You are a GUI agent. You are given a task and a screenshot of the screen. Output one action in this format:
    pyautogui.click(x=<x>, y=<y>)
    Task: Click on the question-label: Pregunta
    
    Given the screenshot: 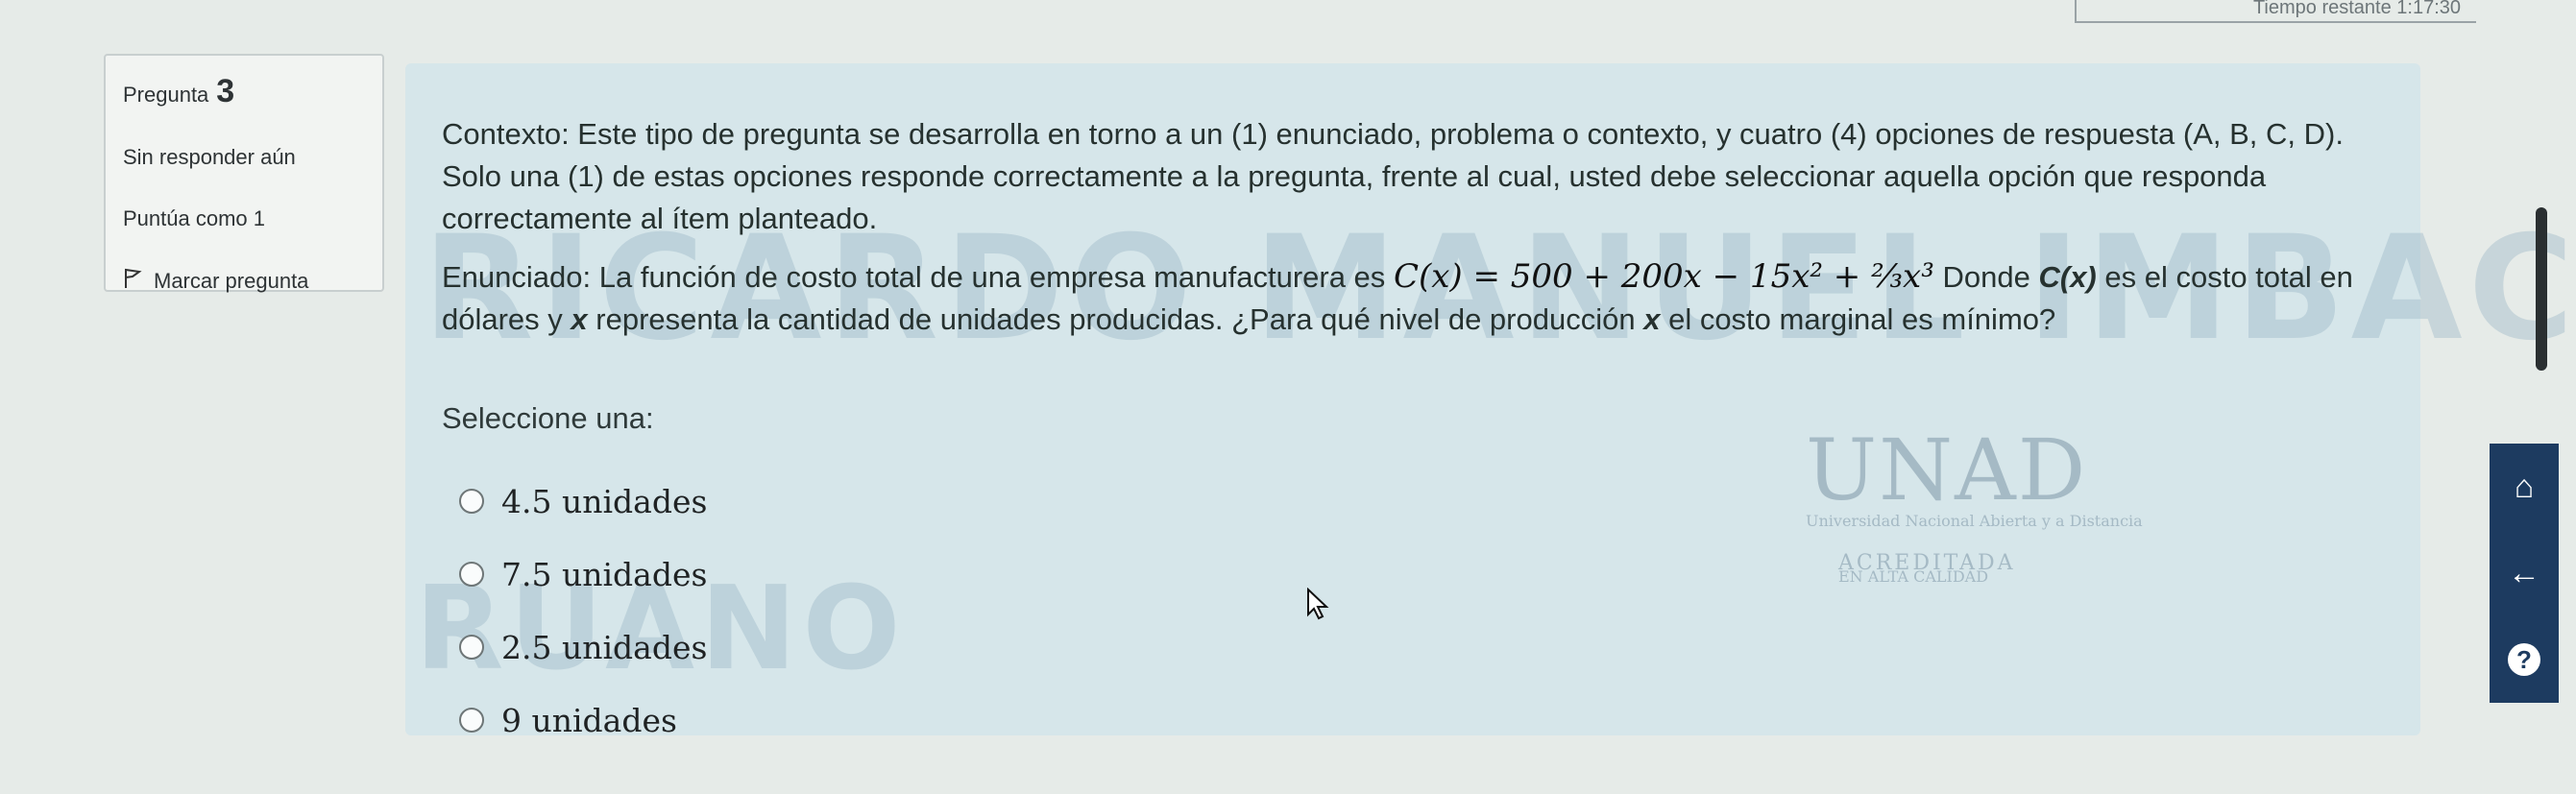 What is the action you would take?
    pyautogui.click(x=166, y=95)
    